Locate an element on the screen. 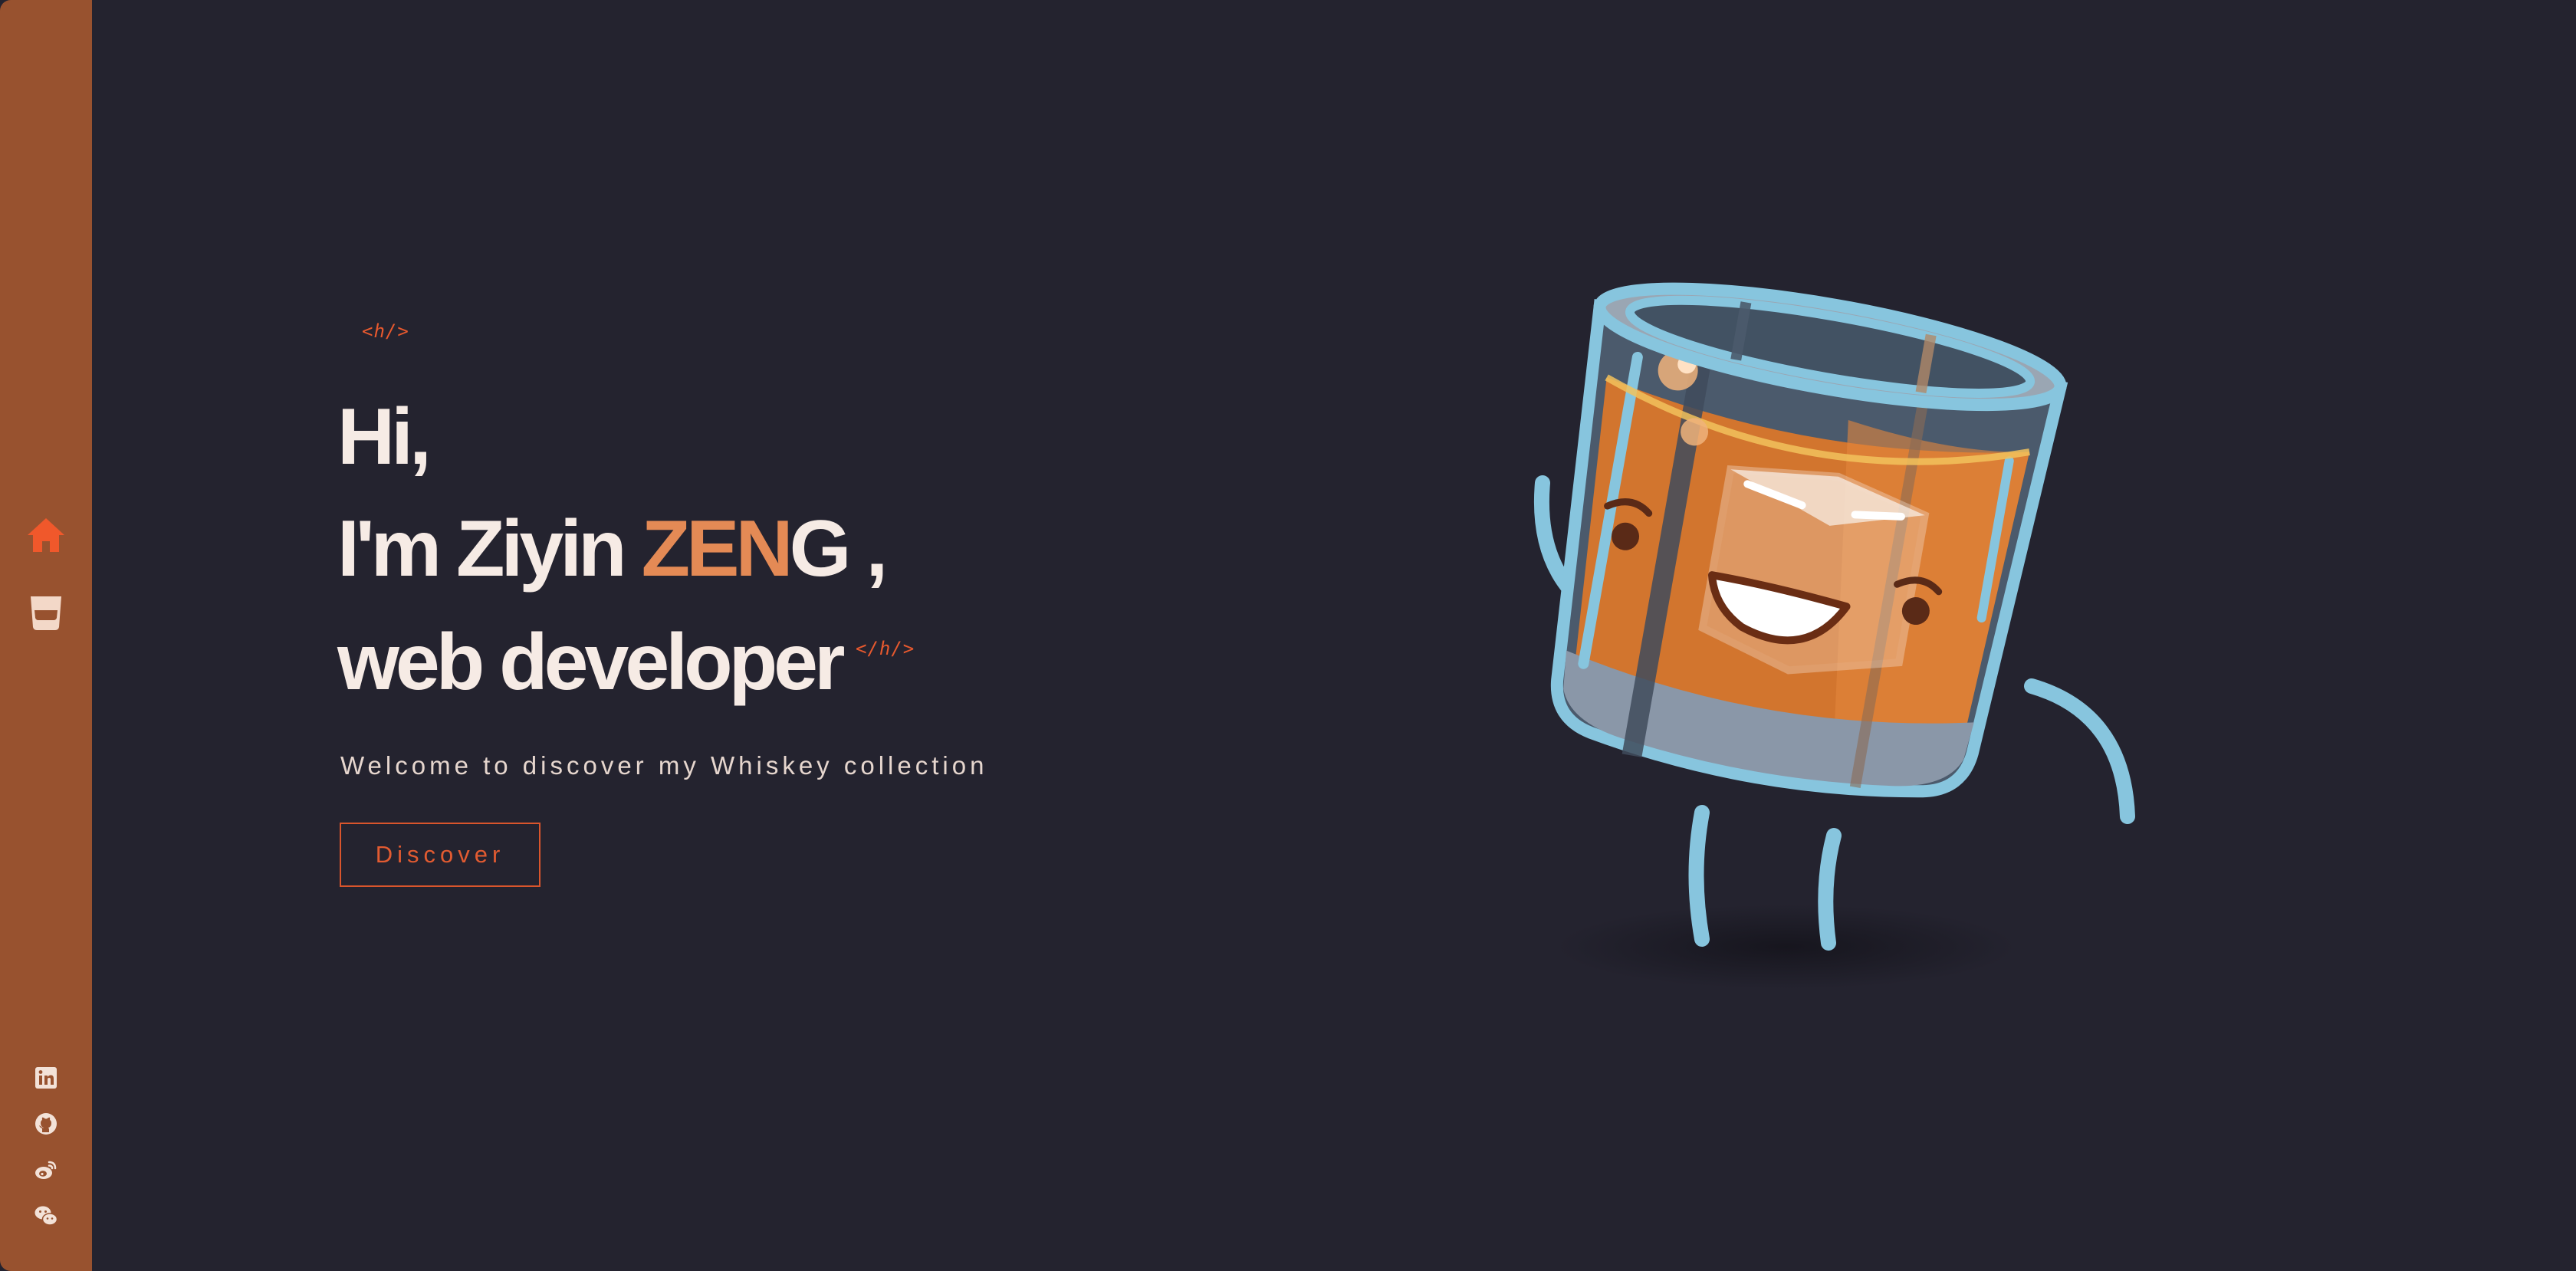 The height and width of the screenshot is (1271, 2576). linkedin-icon is located at coordinates (46, 1078).